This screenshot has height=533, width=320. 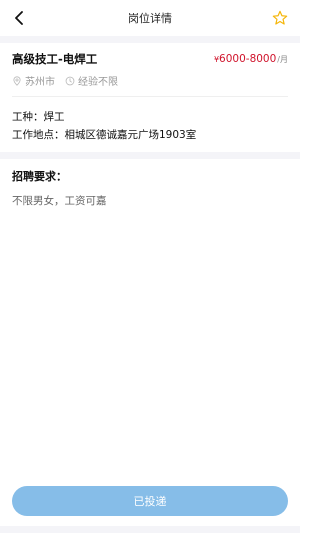 What do you see at coordinates (54, 117) in the screenshot?
I see `job-type-value: 焊工` at bounding box center [54, 117].